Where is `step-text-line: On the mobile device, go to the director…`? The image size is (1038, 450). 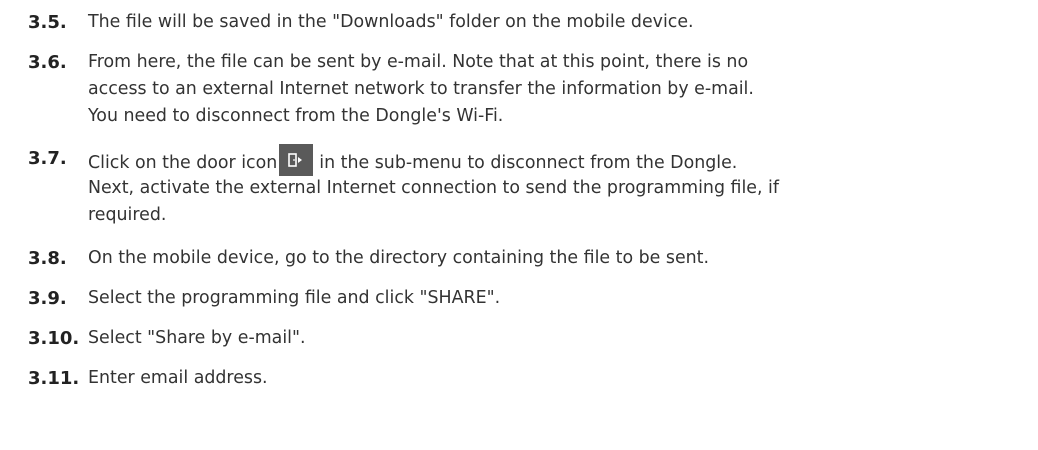 step-text-line: On the mobile device, go to the director… is located at coordinates (399, 258).